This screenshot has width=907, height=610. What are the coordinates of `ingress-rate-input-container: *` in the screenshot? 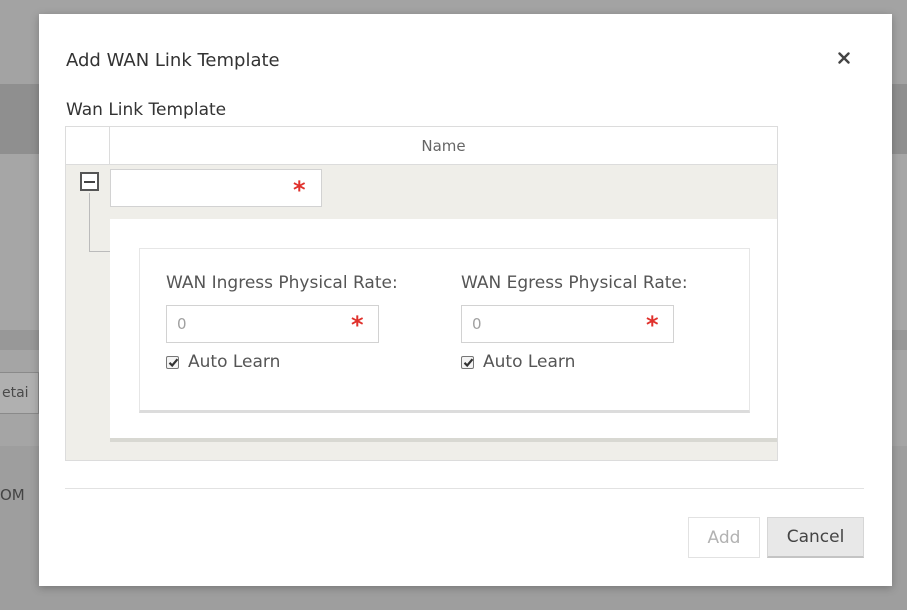 It's located at (272, 324).